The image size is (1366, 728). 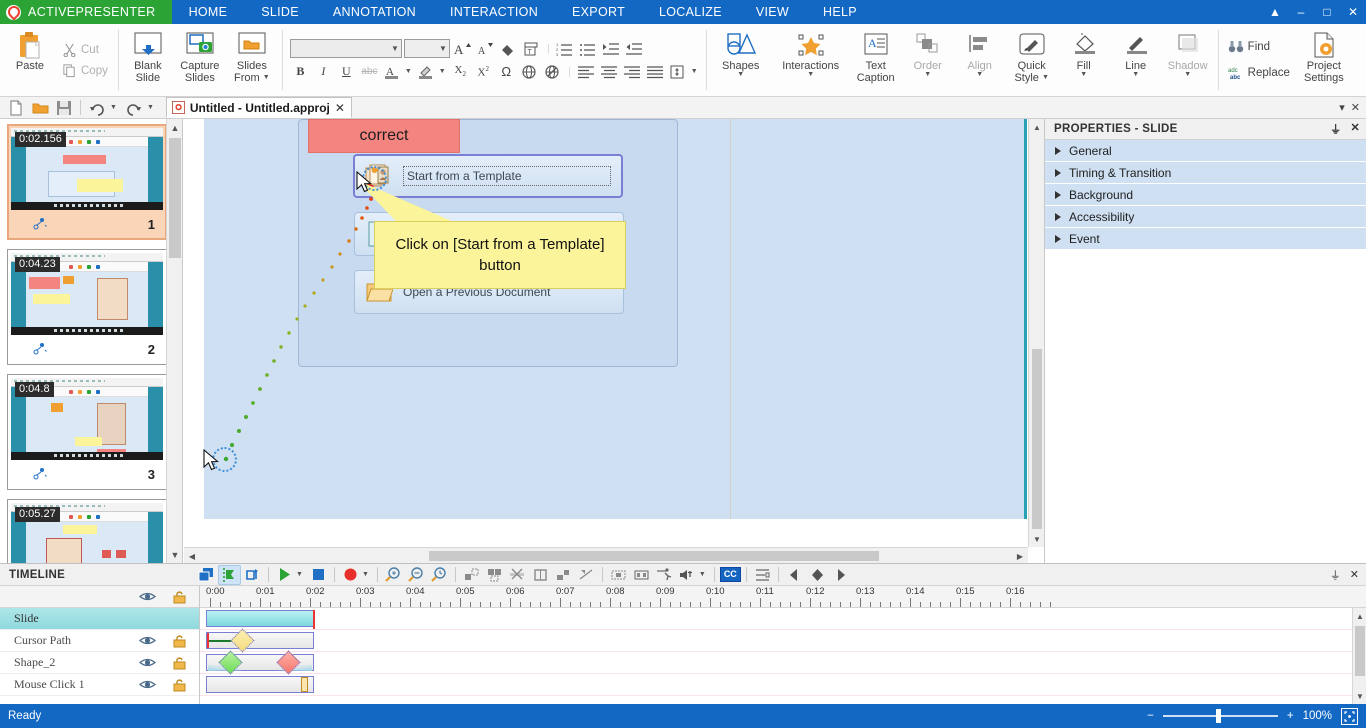 What do you see at coordinates (678, 72) in the screenshot?
I see `line-spacing-button` at bounding box center [678, 72].